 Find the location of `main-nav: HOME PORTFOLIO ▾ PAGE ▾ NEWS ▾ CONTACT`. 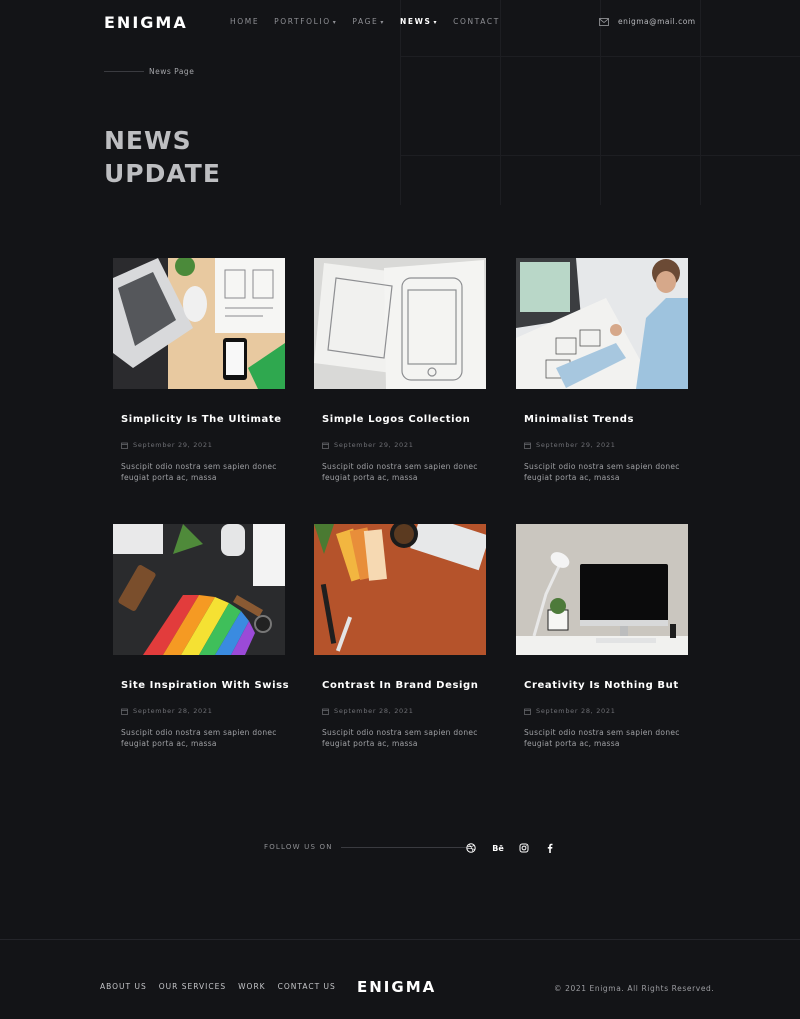

main-nav: HOME PORTFOLIO ▾ PAGE ▾ NEWS ▾ CONTACT is located at coordinates (372, 21).